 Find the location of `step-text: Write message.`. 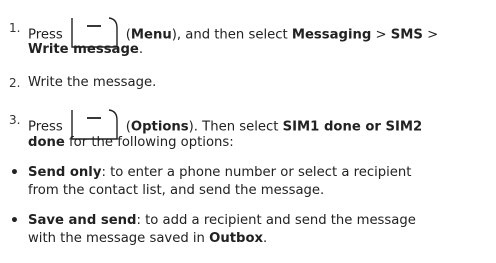

step-text: Write message. is located at coordinates (85, 50).